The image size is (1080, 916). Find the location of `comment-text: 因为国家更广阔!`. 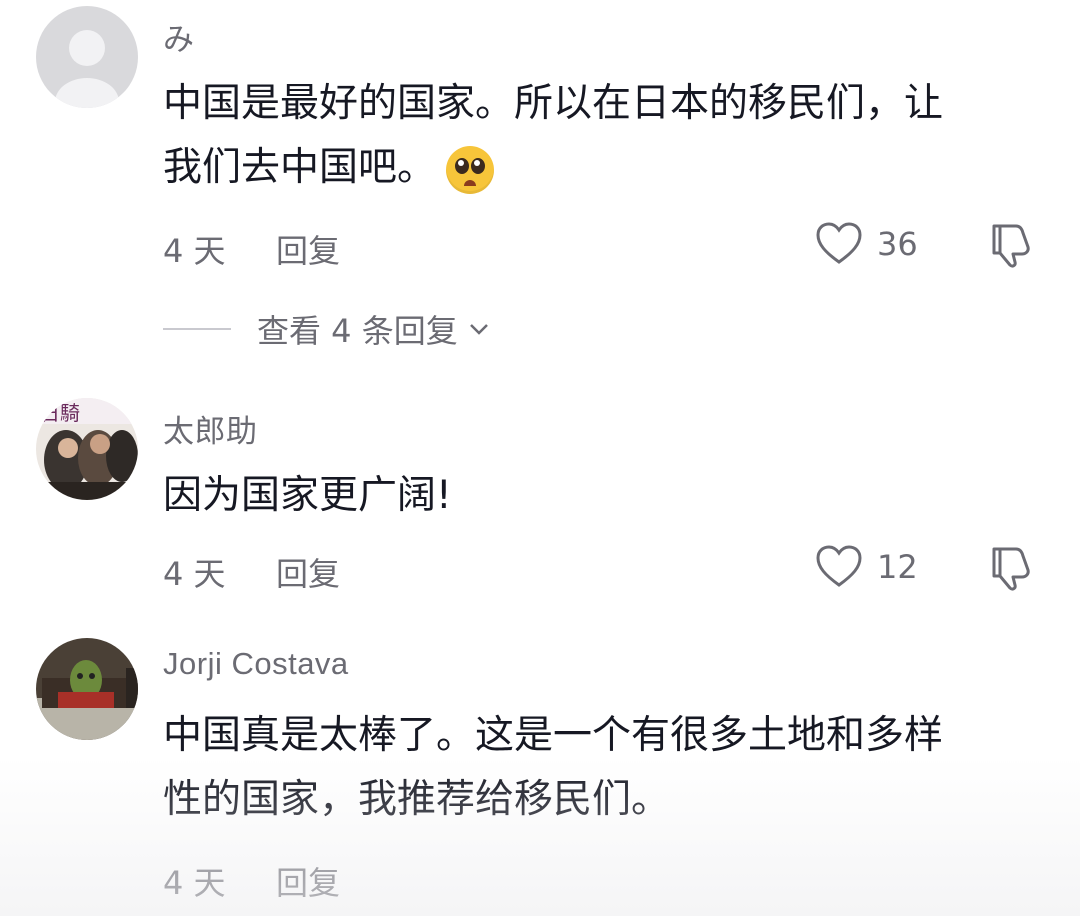

comment-text: 因为国家更广阔! is located at coordinates (603, 496).